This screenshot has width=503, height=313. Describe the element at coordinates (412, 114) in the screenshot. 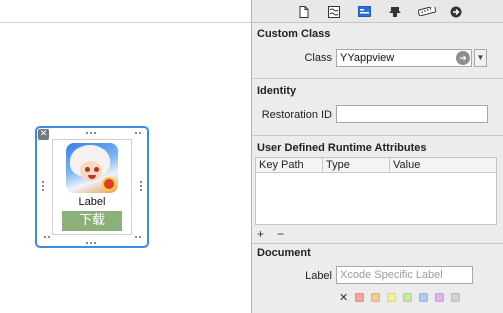

I see `restoration-id-input` at that location.